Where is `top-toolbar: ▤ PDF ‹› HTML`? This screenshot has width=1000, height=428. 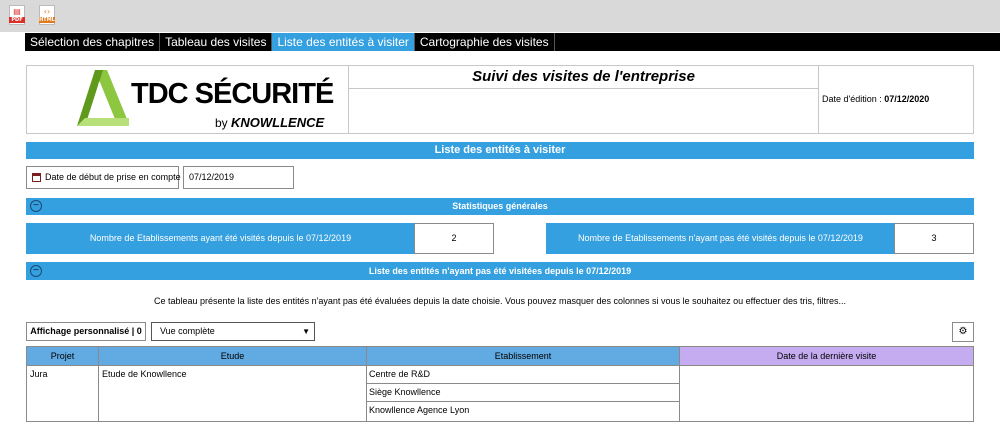
top-toolbar: ▤ PDF ‹› HTML is located at coordinates (500, 16).